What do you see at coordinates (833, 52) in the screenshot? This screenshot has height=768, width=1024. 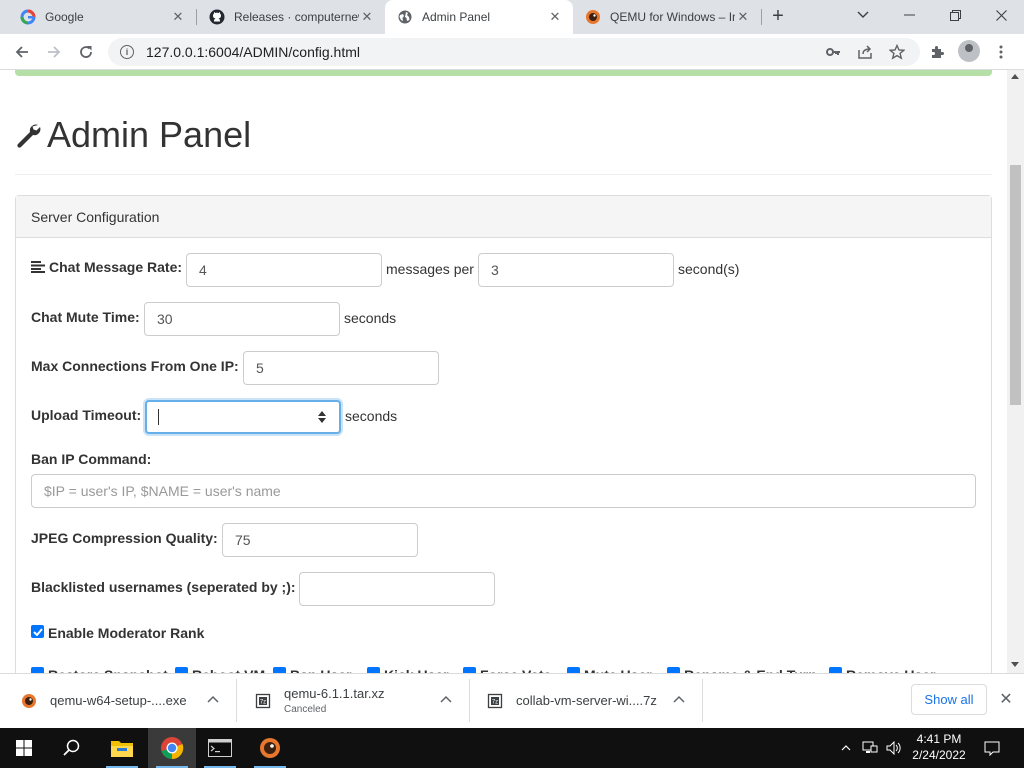 I see `key-icon` at bounding box center [833, 52].